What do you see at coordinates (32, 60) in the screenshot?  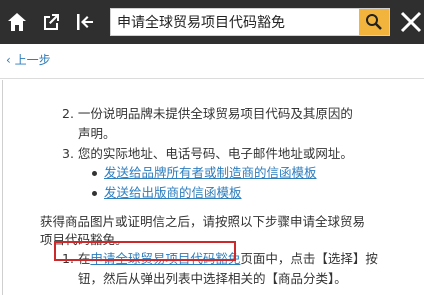 I see `back-label: 上一步` at bounding box center [32, 60].